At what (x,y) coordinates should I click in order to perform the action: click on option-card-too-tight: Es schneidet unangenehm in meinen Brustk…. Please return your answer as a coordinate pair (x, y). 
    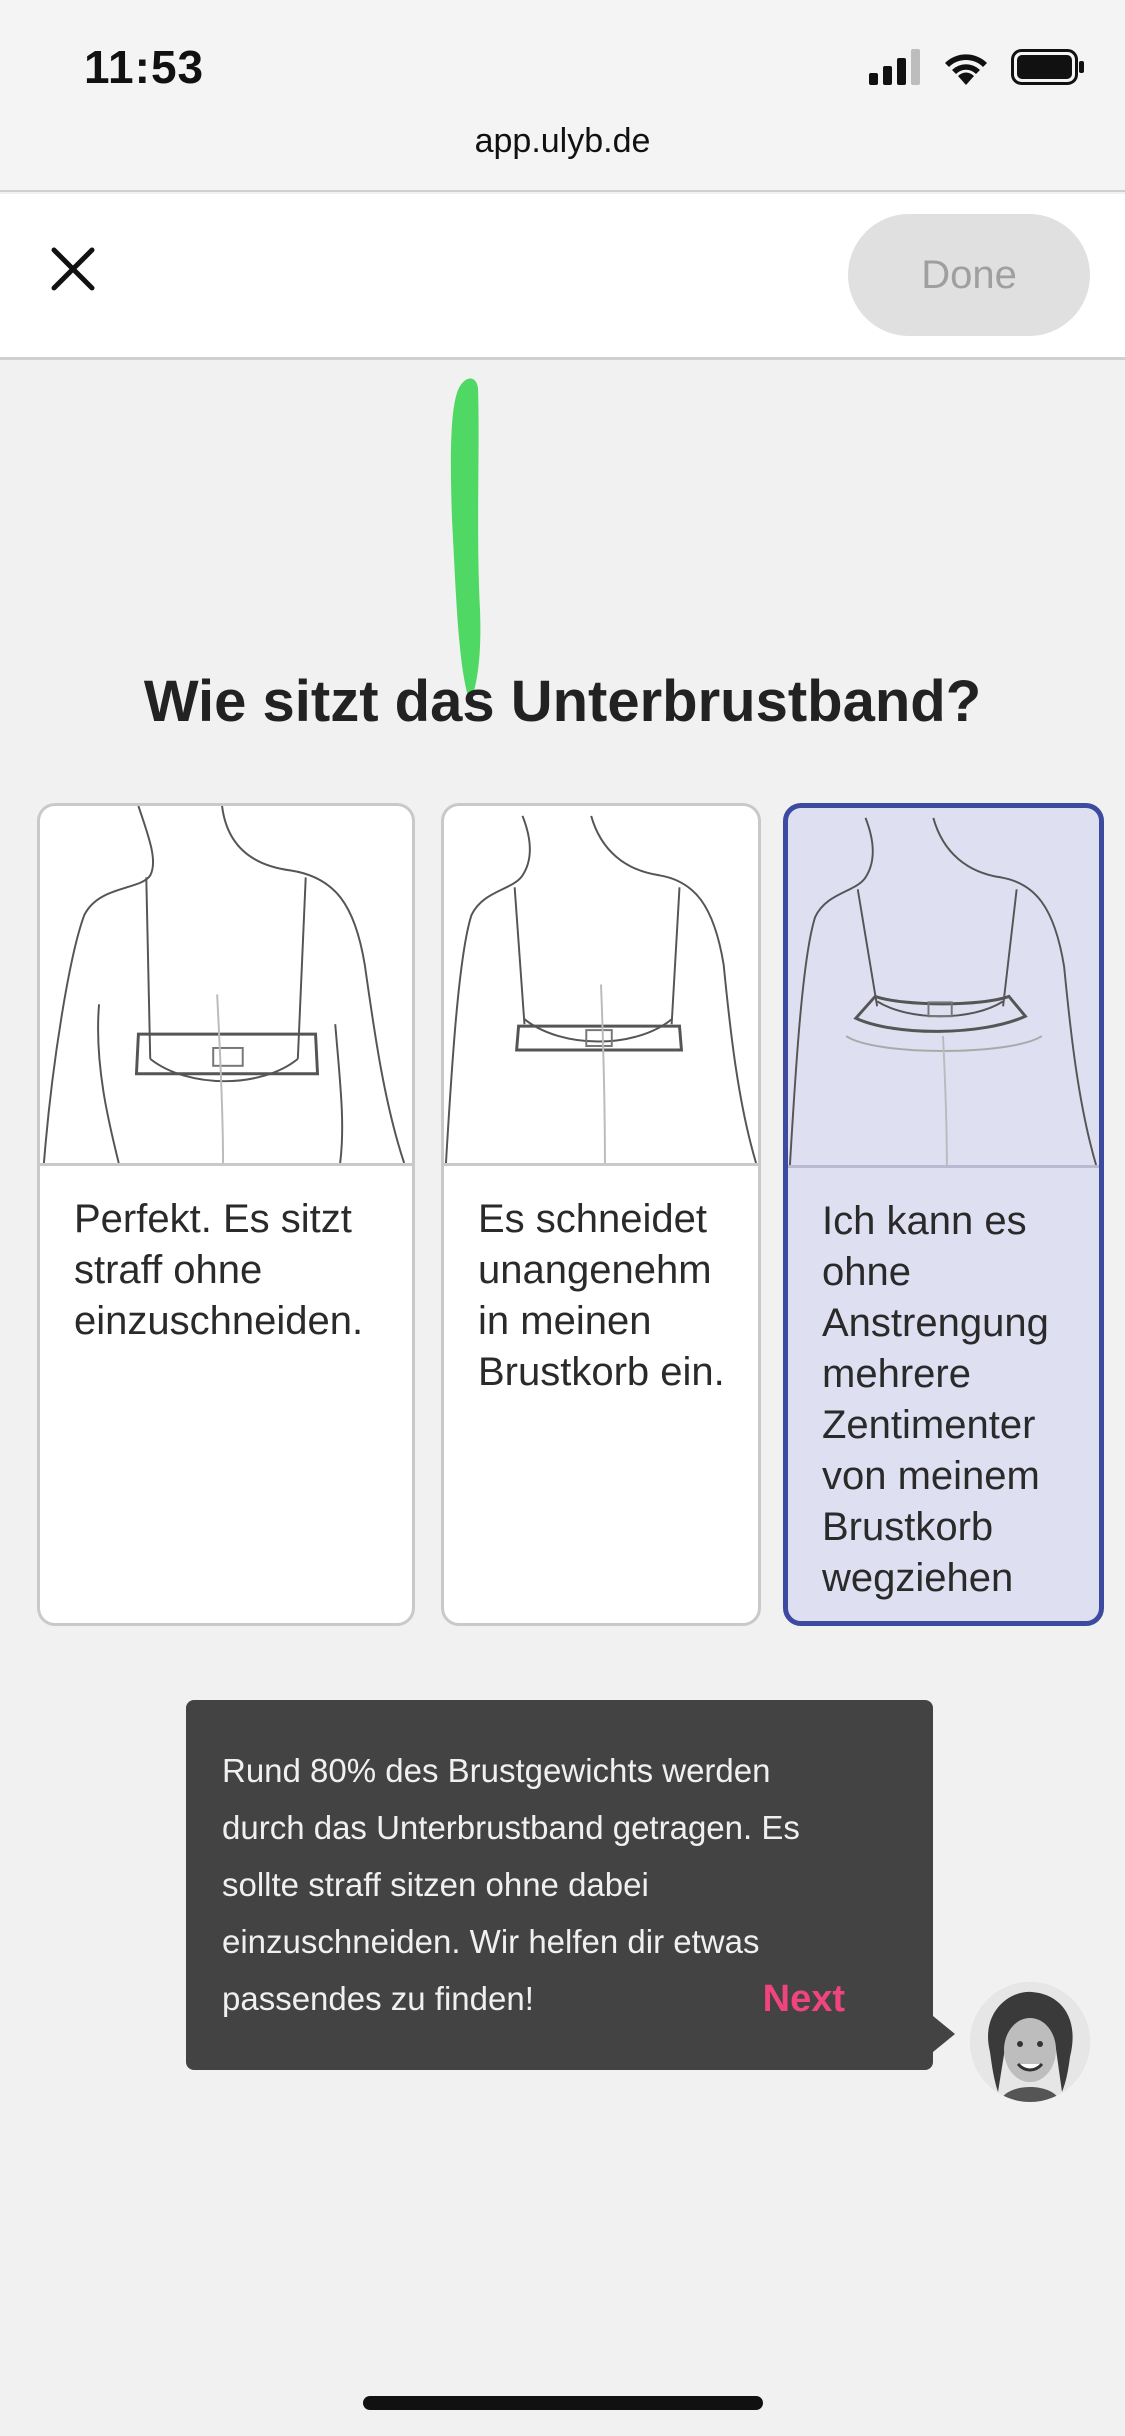
    Looking at the image, I should click on (601, 1214).